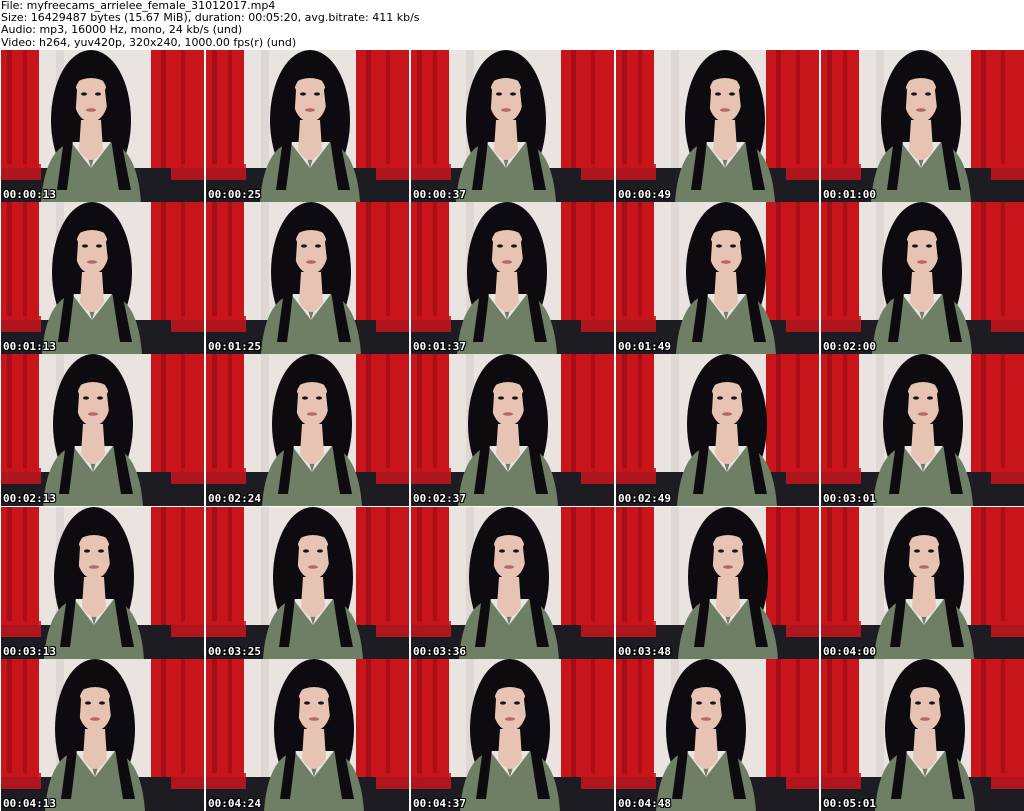  I want to click on video-frame-thumbnail: 00:01:49, so click(717, 278).